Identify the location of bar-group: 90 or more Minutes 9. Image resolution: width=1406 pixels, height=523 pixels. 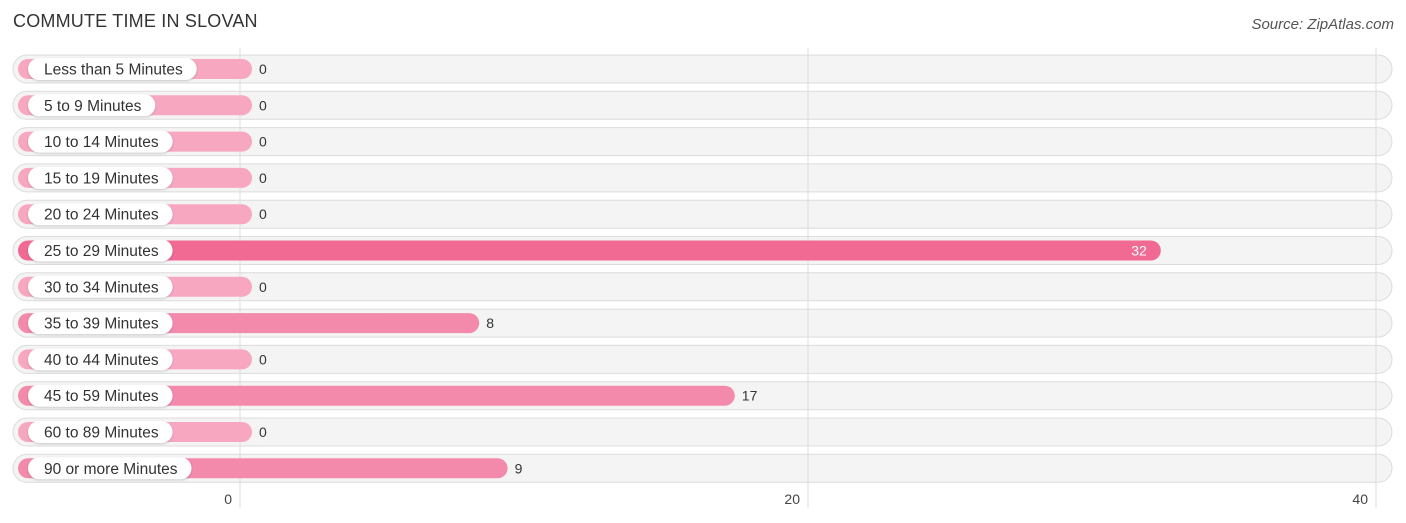
(270, 468).